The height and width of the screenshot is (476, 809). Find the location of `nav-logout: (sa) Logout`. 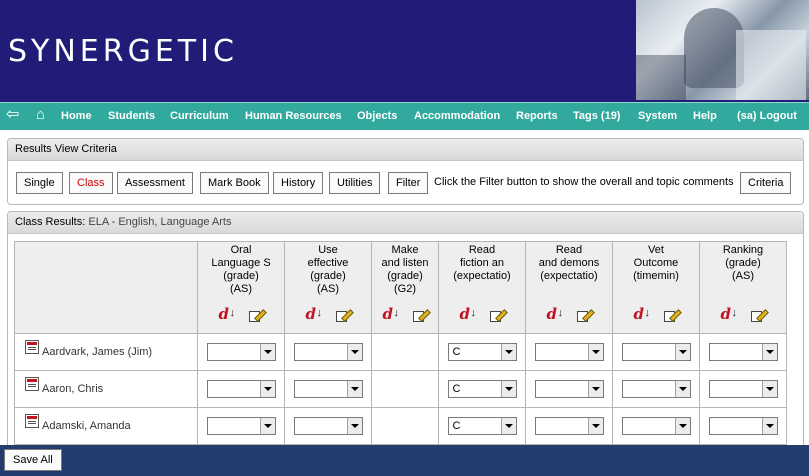

nav-logout: (sa) Logout is located at coordinates (767, 116).